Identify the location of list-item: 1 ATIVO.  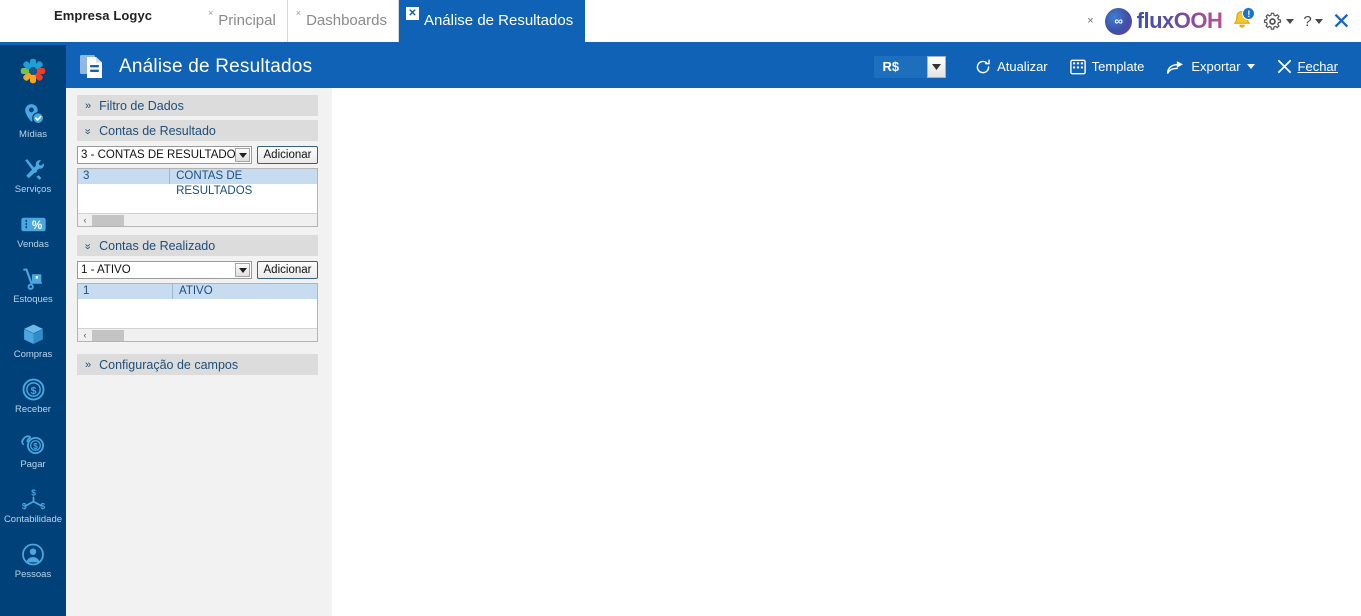
(197, 291).